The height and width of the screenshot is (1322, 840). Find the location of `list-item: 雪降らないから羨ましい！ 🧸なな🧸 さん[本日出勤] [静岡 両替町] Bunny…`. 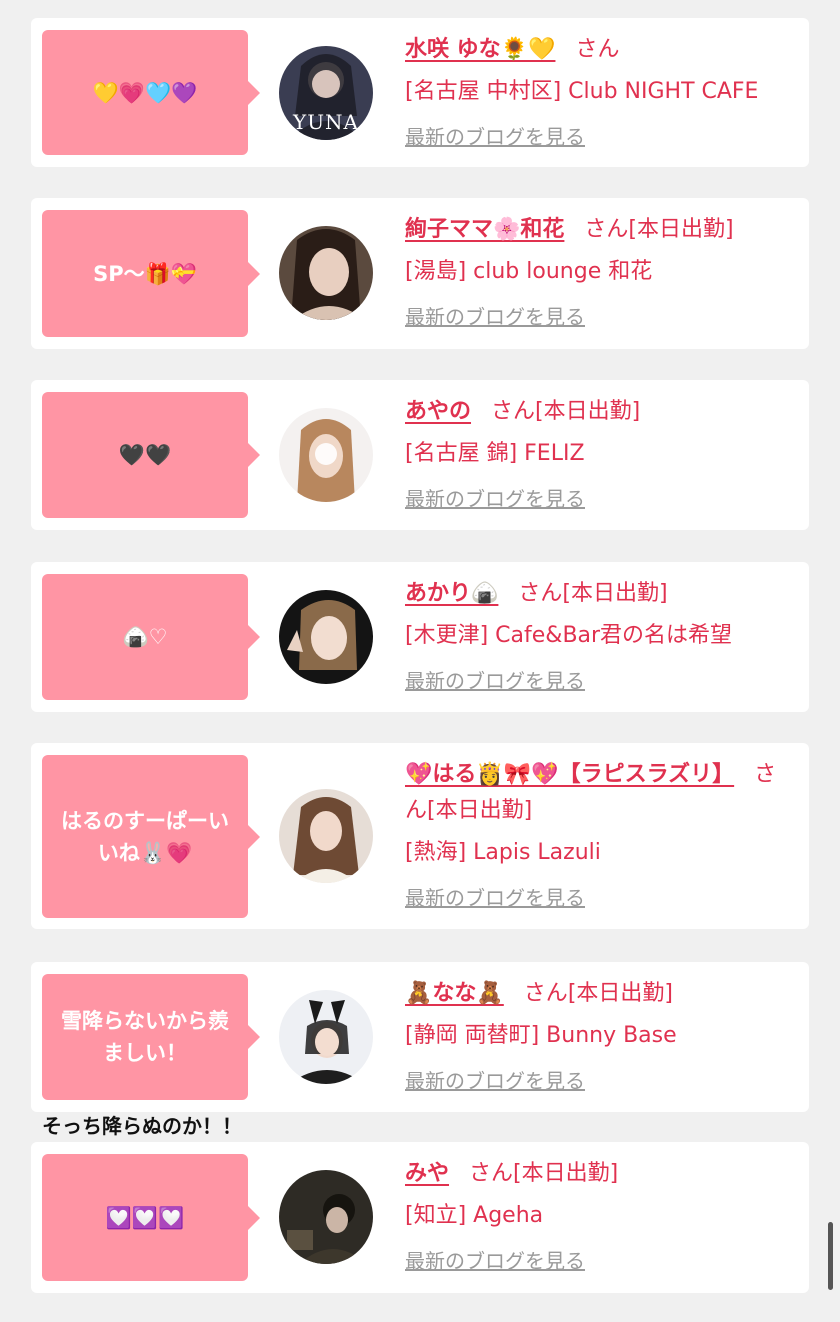

list-item: 雪降らないから羨ましい！ 🧸なな🧸 さん[本日出勤] [静岡 両替町] Bunny… is located at coordinates (420, 1037).